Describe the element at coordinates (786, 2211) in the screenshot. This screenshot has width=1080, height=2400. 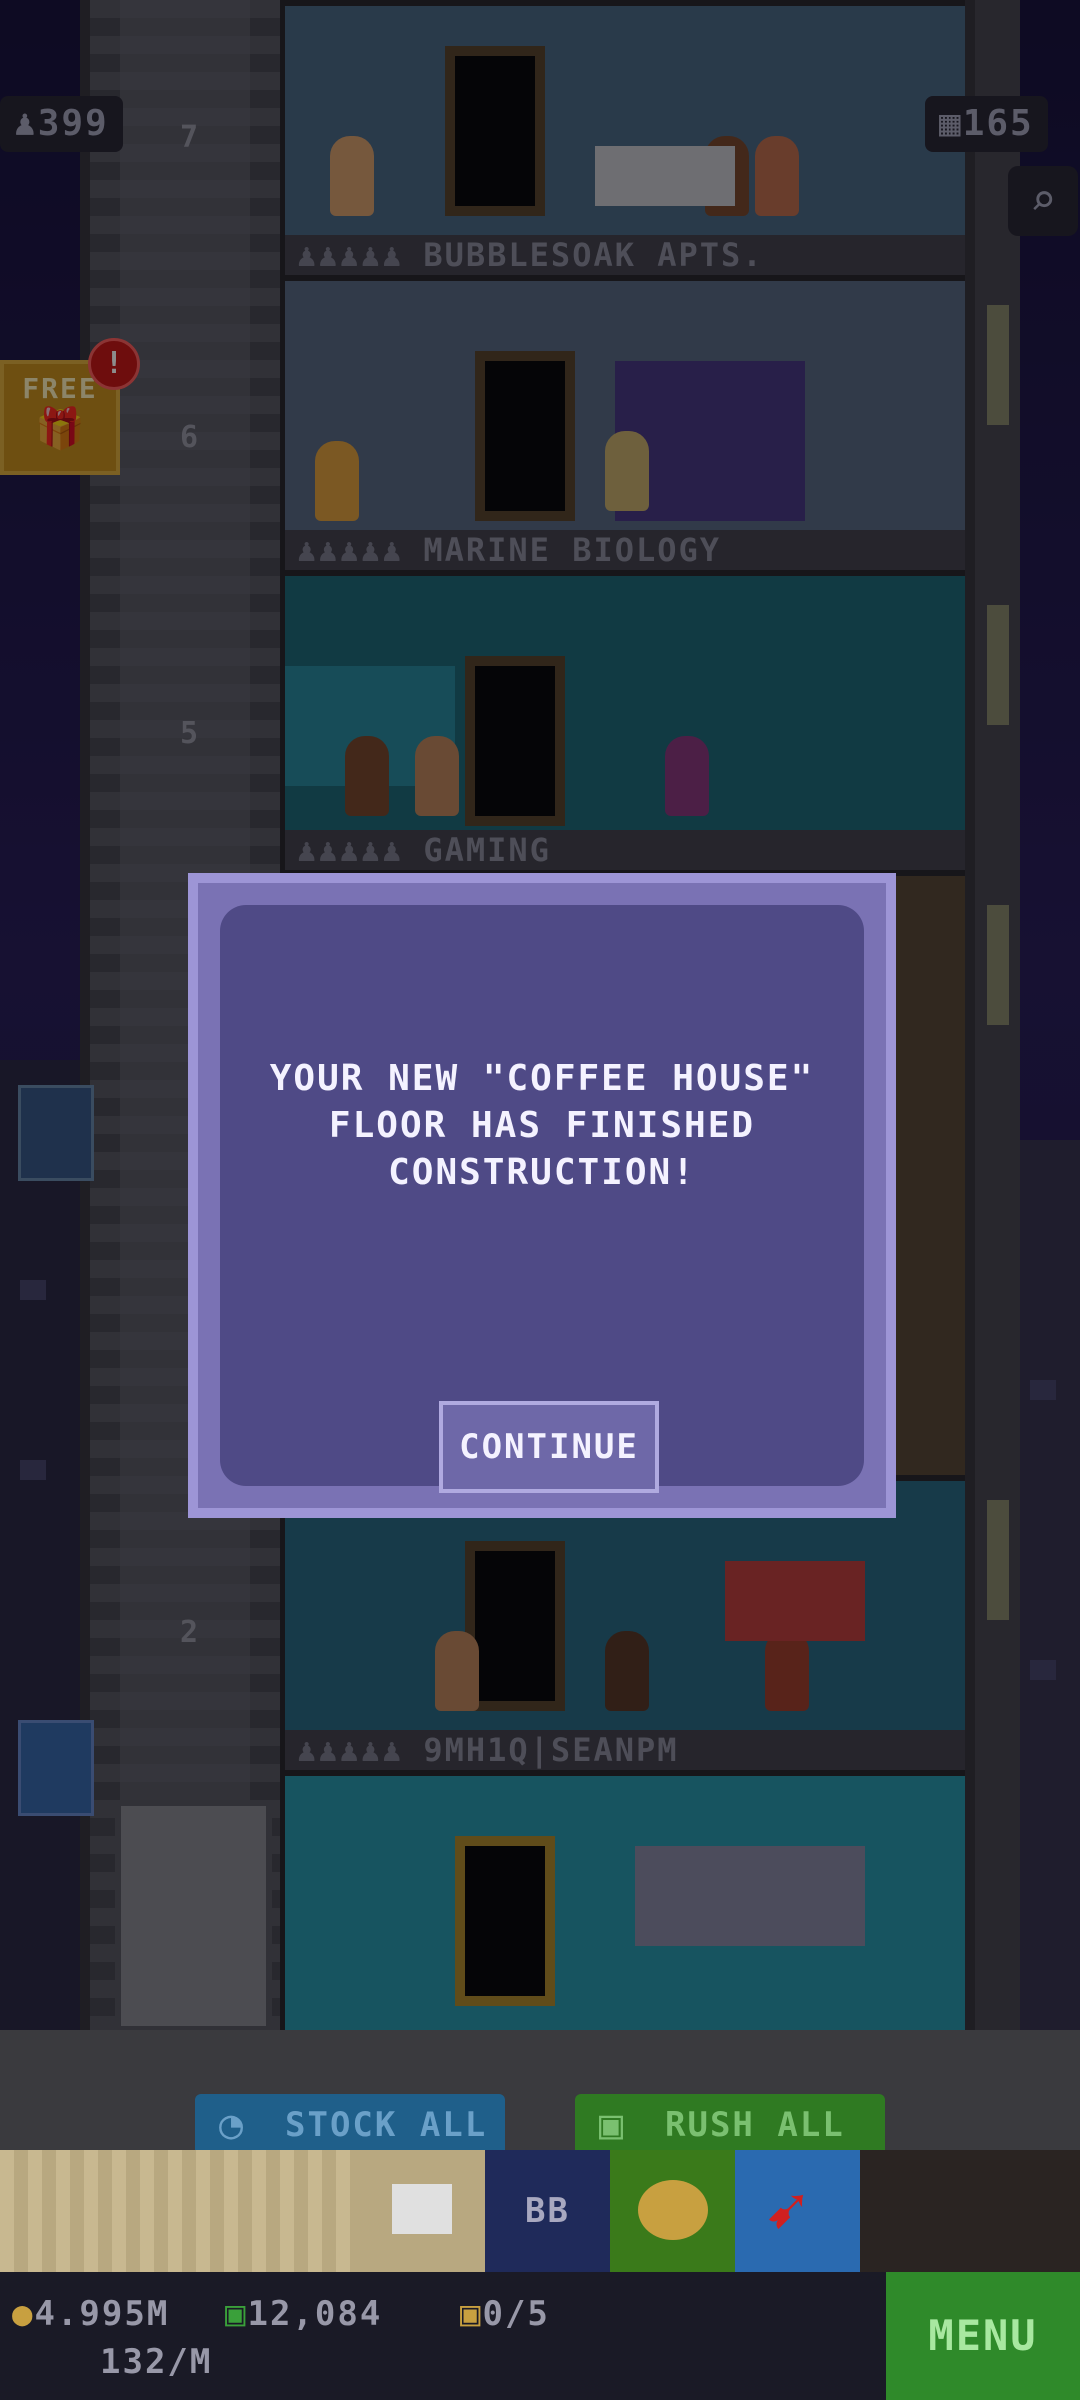
I see `pin-icon: ➹` at that location.